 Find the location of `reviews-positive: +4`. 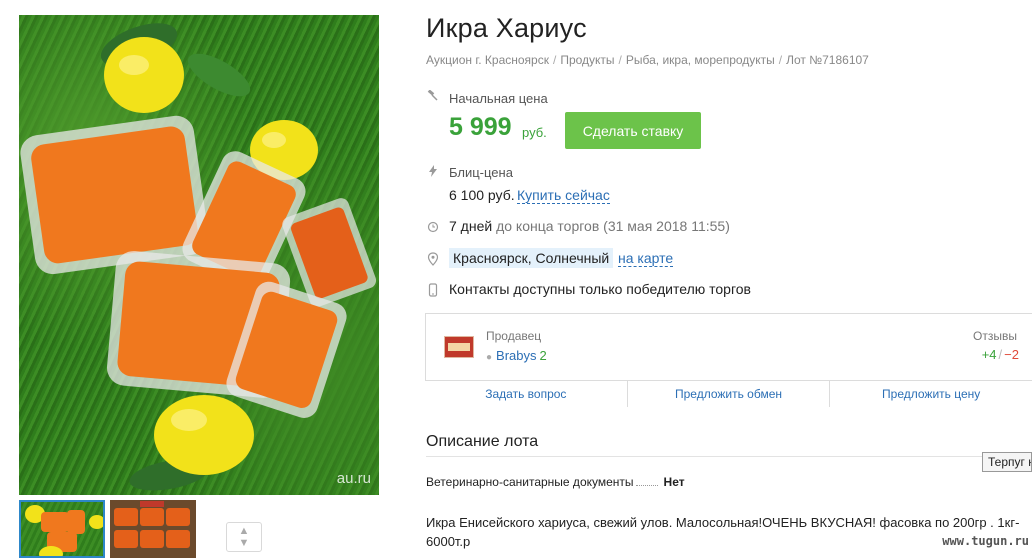

reviews-positive: +4 is located at coordinates (989, 354).